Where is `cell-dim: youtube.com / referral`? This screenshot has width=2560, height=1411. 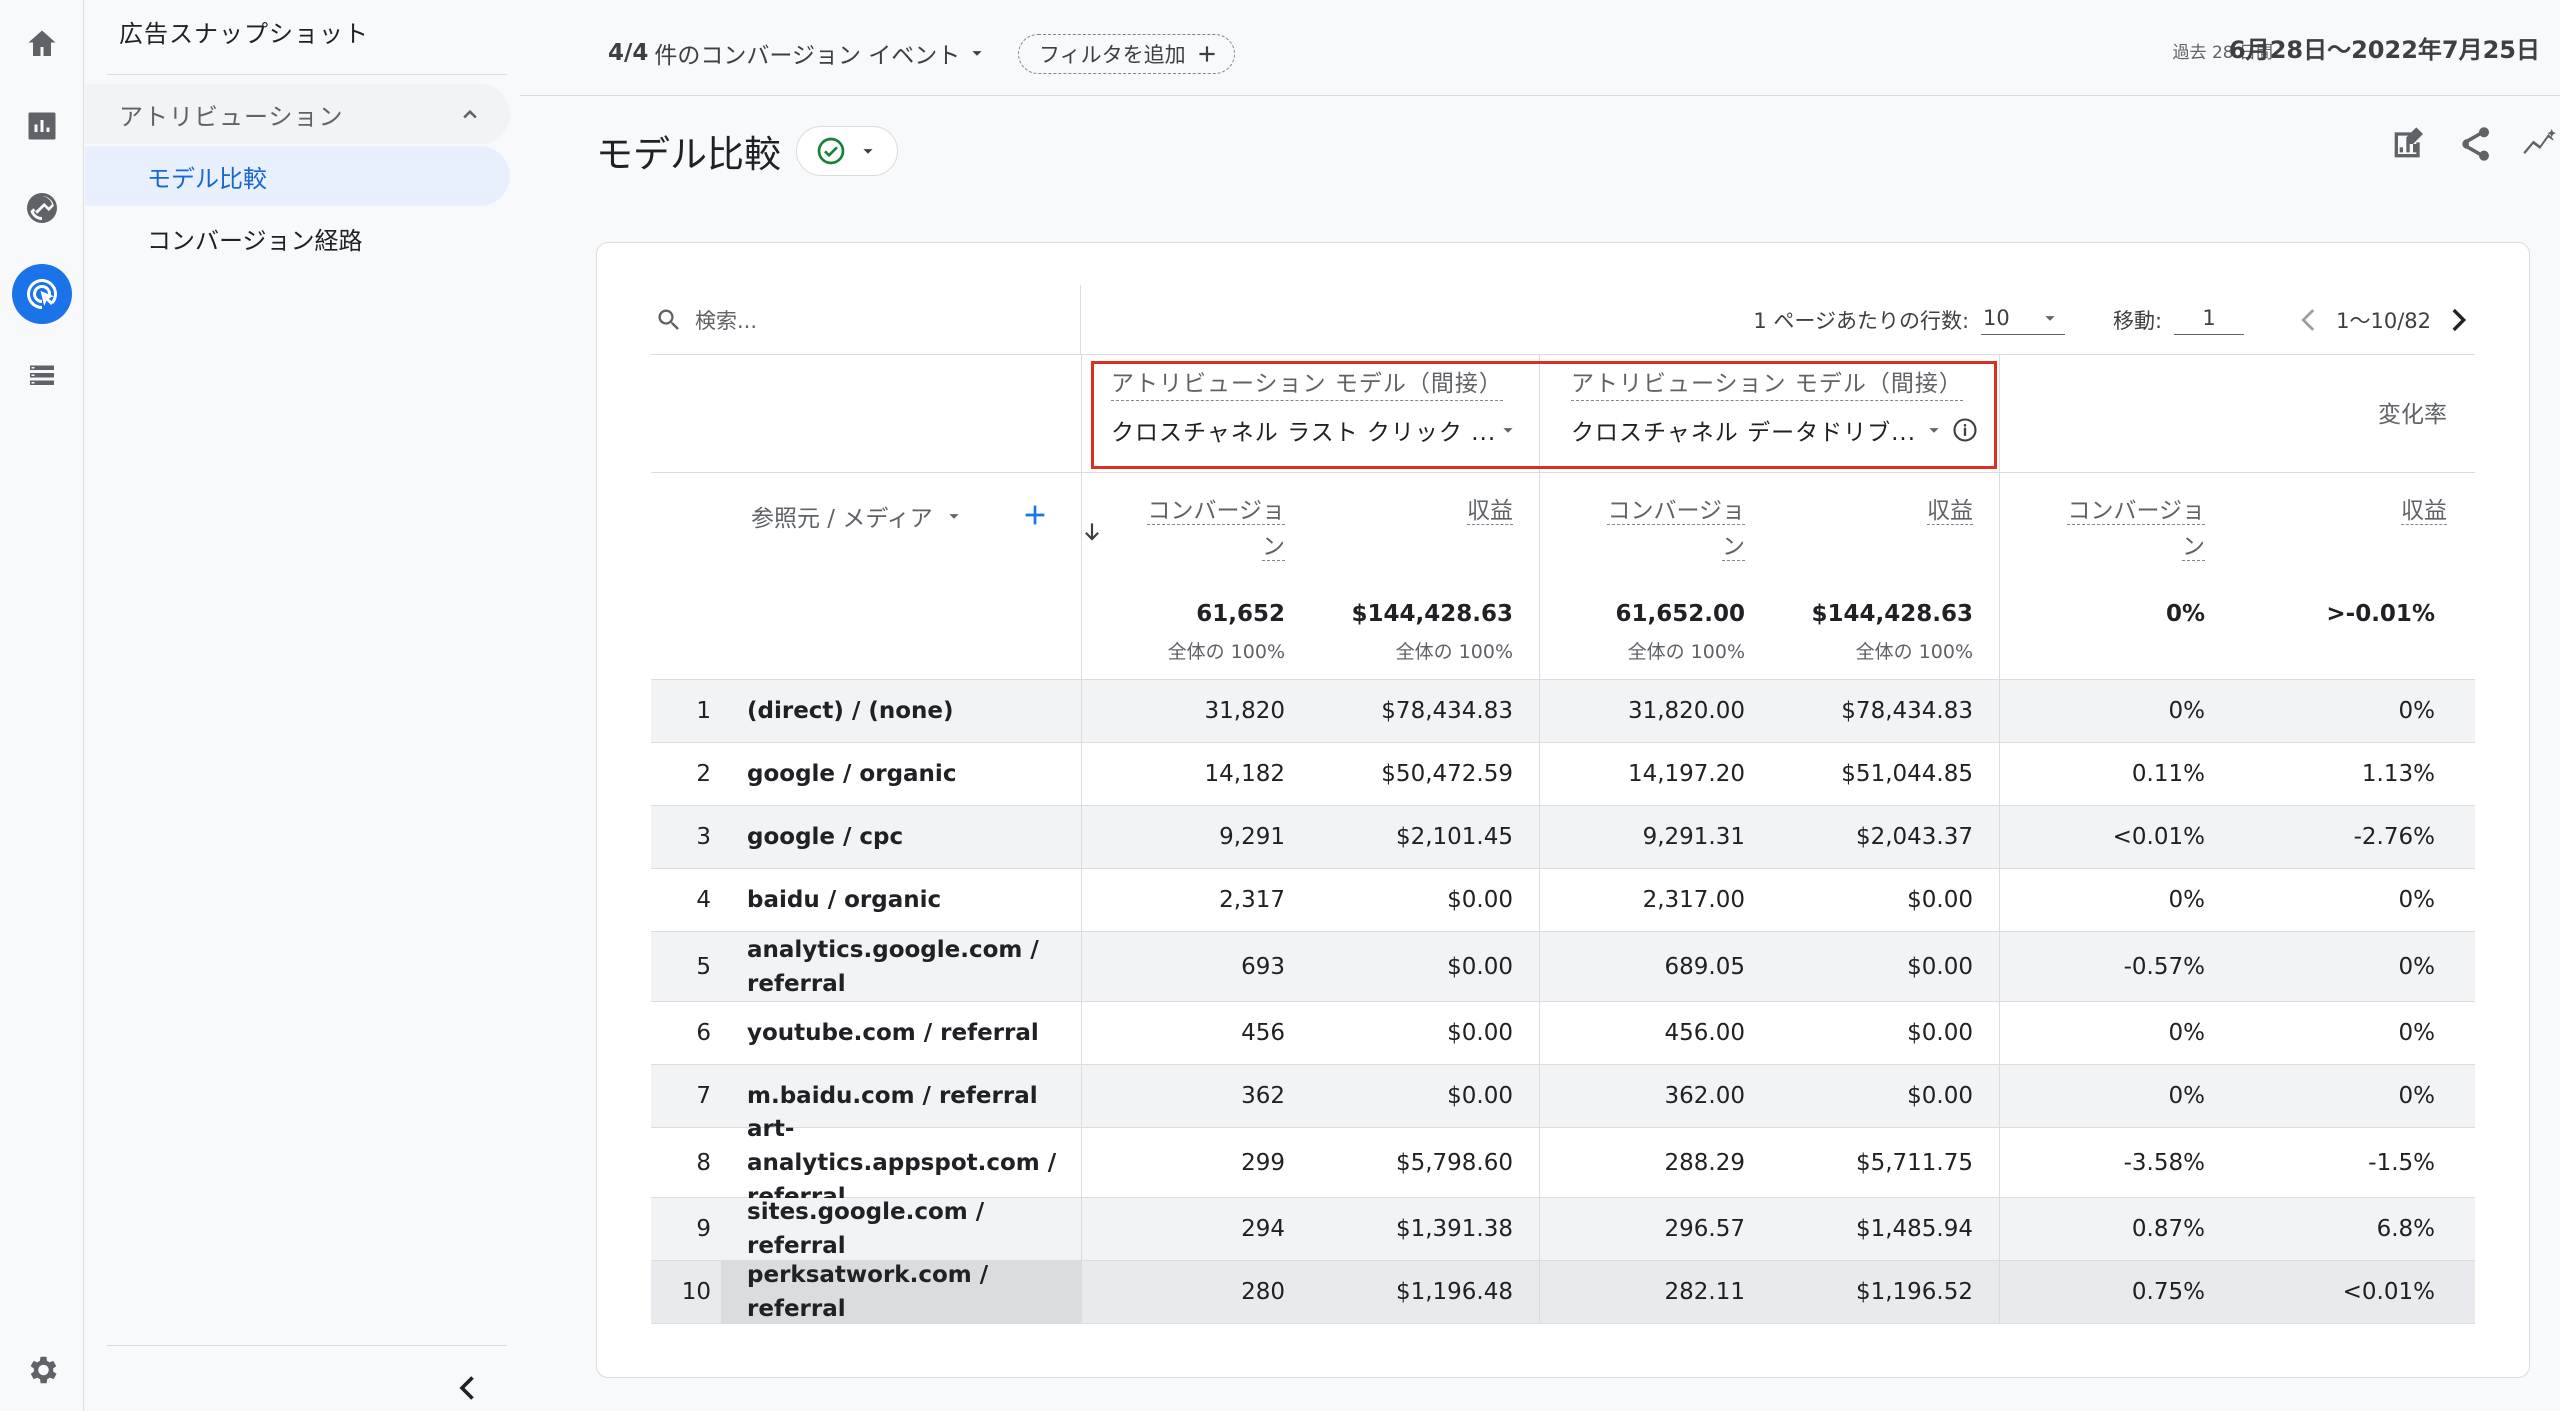 cell-dim: youtube.com / referral is located at coordinates (893, 1033).